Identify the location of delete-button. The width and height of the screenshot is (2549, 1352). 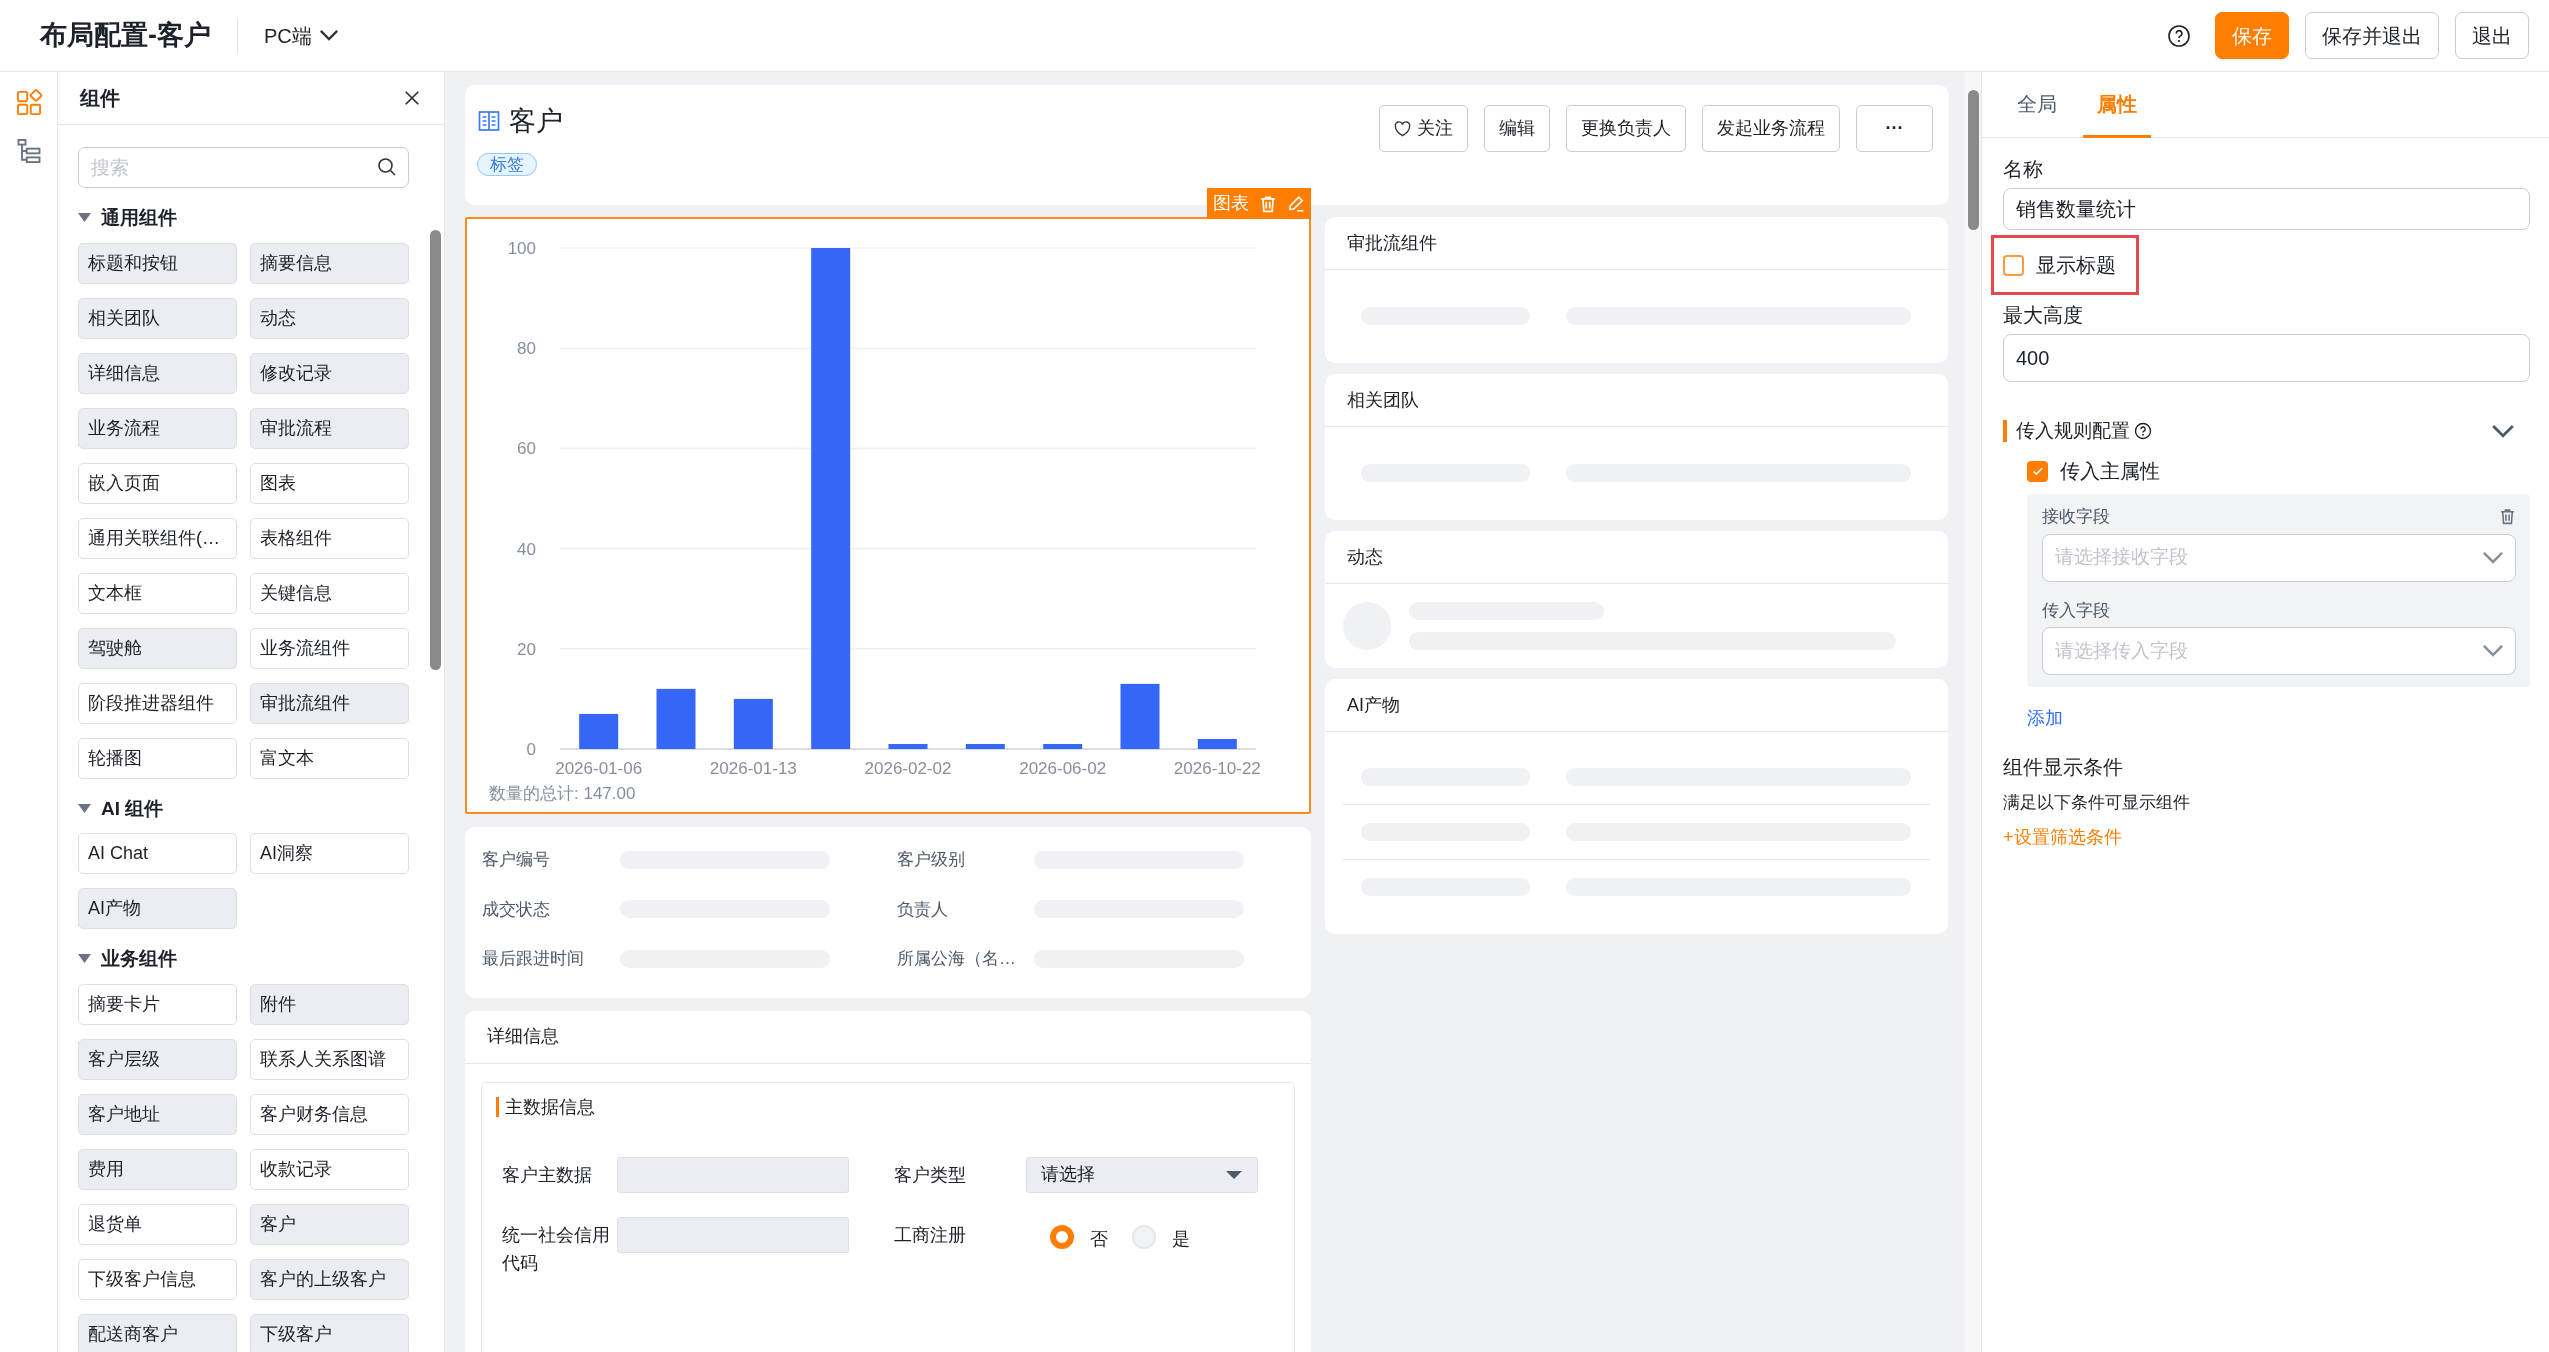
(2507, 517).